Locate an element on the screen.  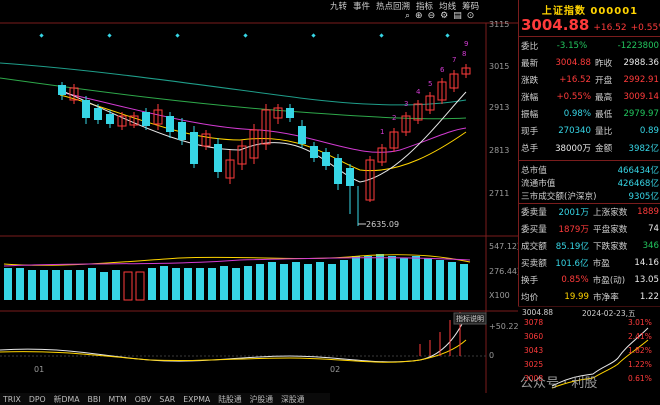
mini-y-label: 3060 is located at coordinates (534, 336).